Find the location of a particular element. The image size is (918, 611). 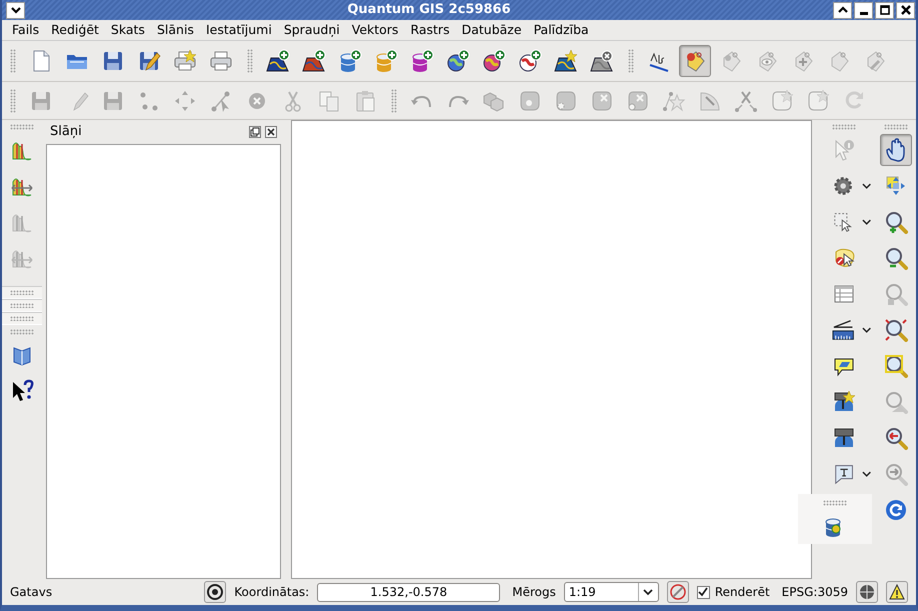

maximize-button is located at coordinates (884, 10).